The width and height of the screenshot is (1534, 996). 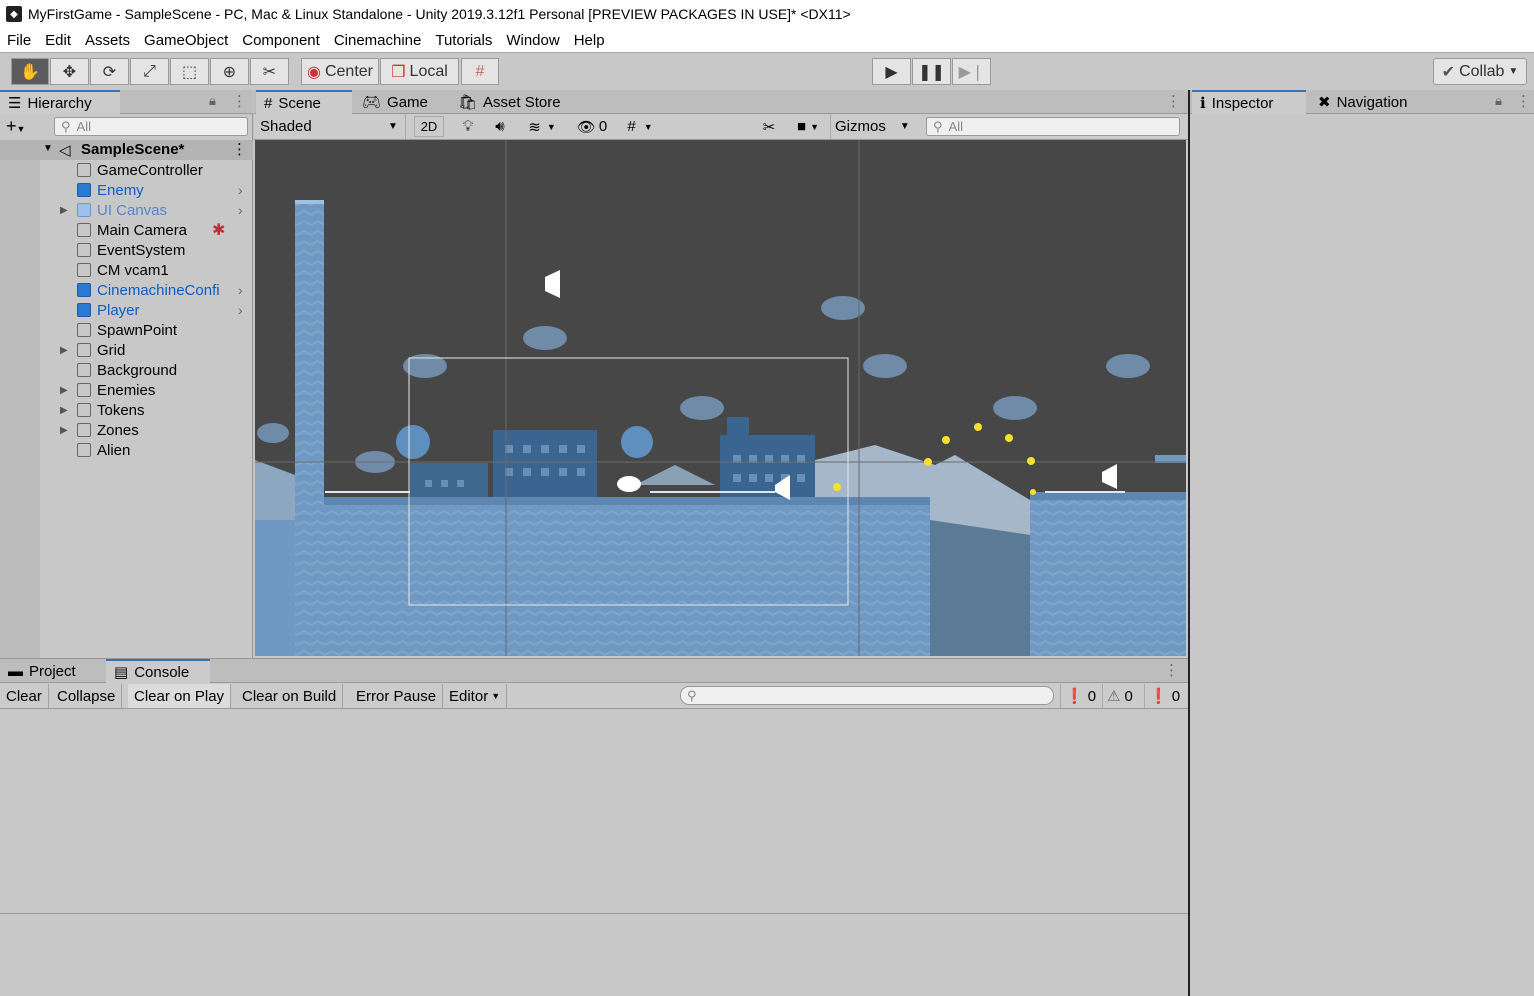 I want to click on list-icon: ☰, so click(x=15, y=103).